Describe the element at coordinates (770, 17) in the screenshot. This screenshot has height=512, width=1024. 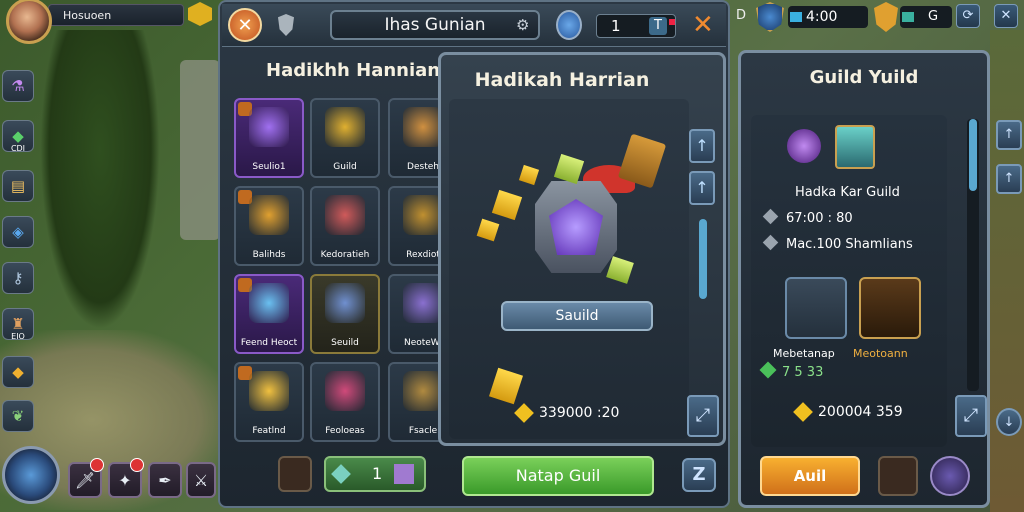
I see `guild-shield-icon` at that location.